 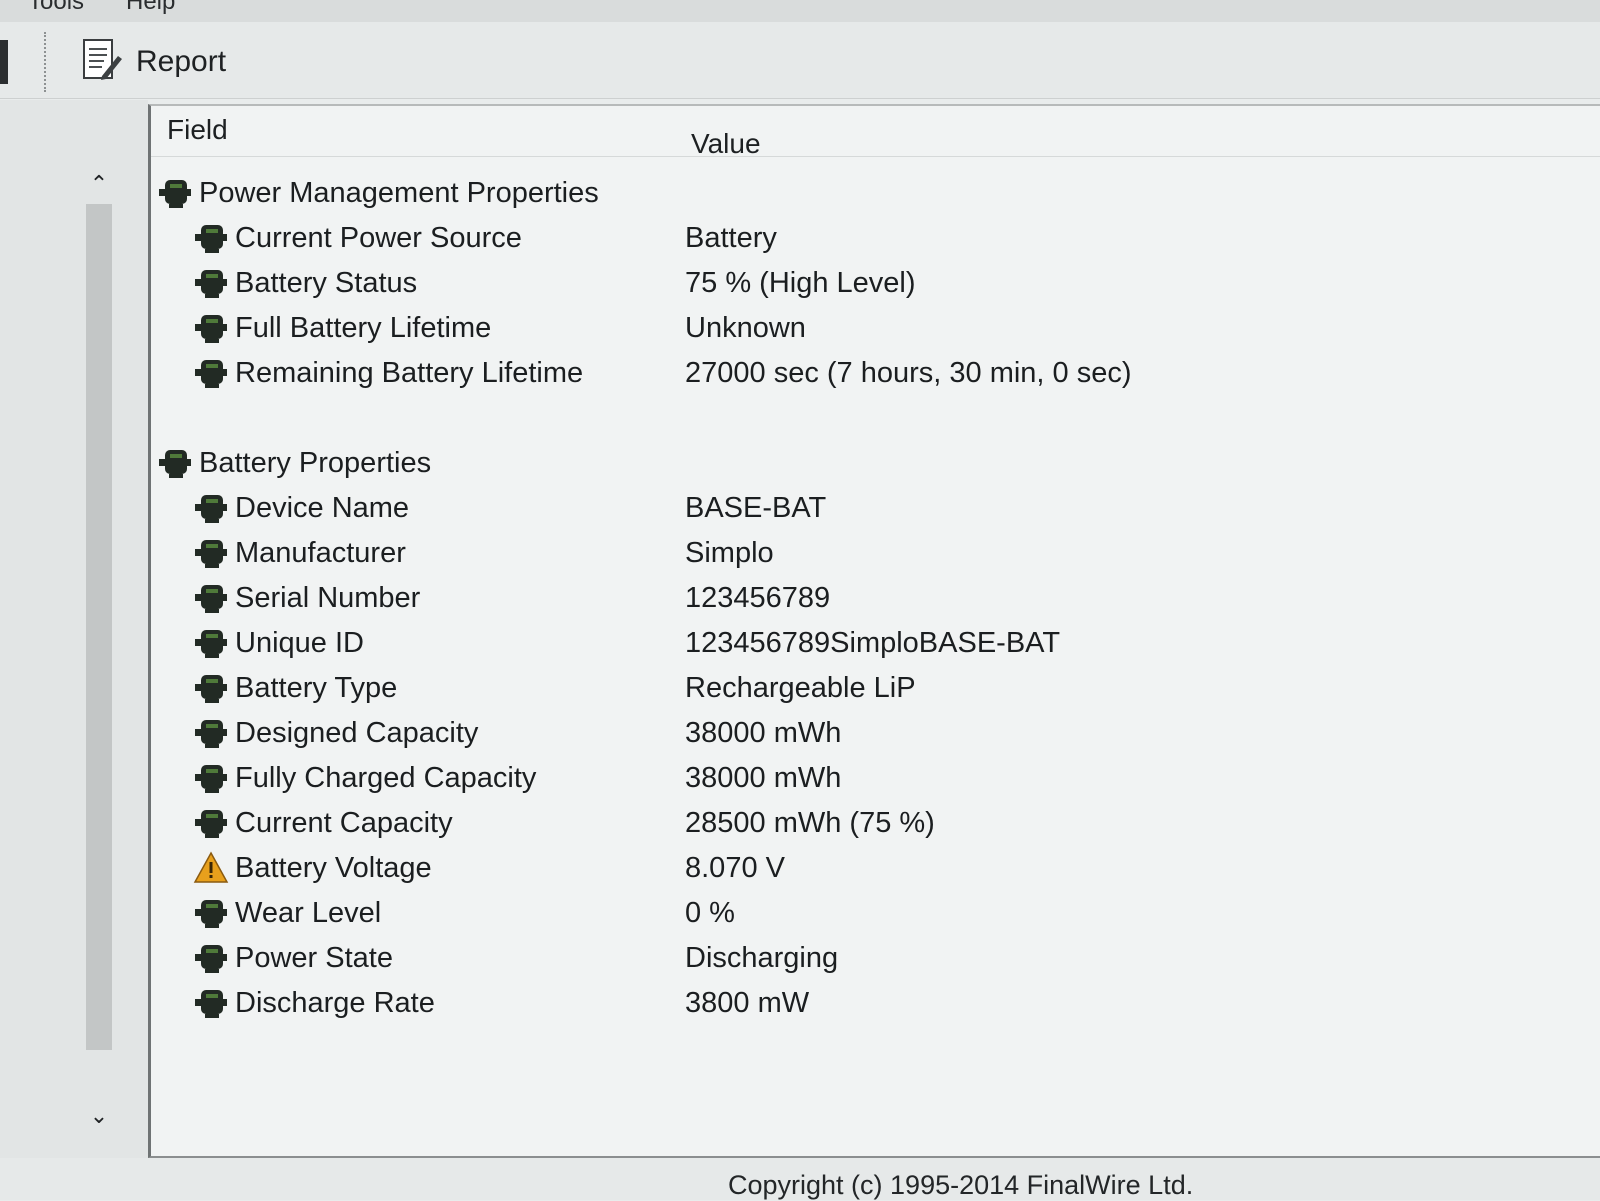 I want to click on list-item: Current Capacity, so click(x=323, y=823).